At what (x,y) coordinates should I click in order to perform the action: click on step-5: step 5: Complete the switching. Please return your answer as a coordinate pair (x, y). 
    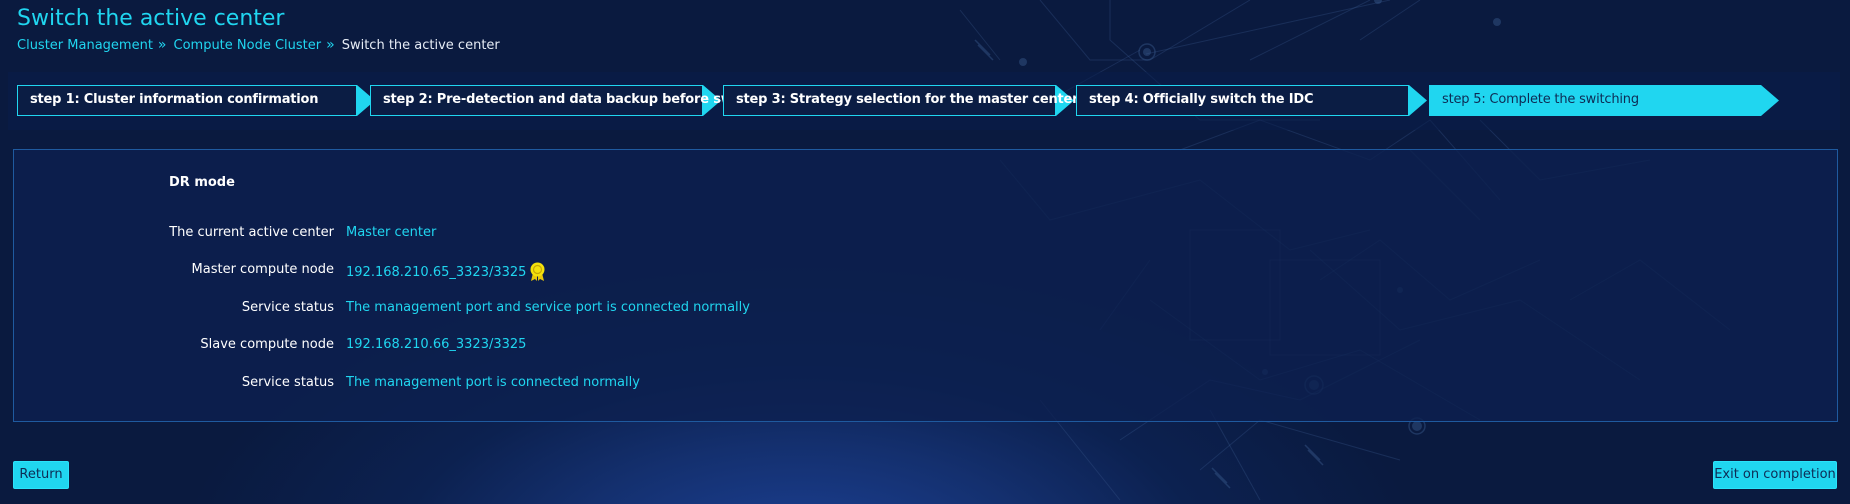
    Looking at the image, I should click on (1609, 100).